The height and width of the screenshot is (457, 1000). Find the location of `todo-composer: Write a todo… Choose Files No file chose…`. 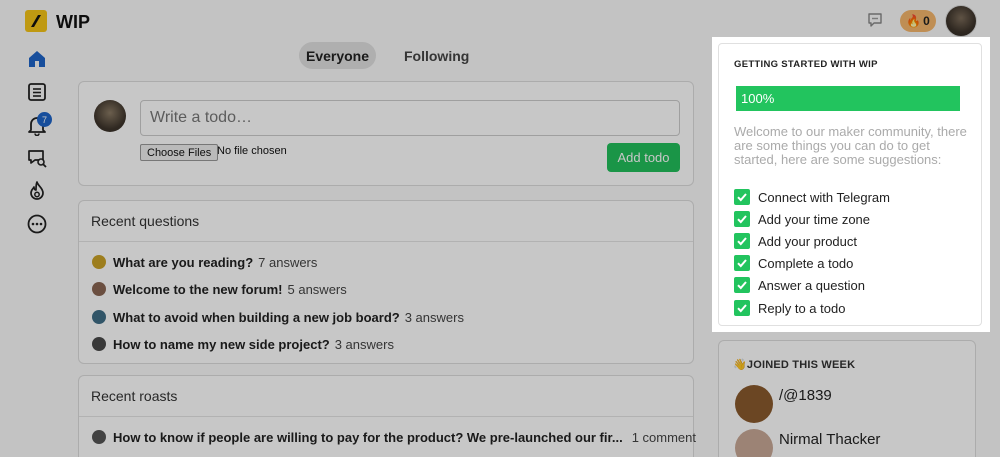

todo-composer: Write a todo… Choose Files No file chose… is located at coordinates (386, 133).